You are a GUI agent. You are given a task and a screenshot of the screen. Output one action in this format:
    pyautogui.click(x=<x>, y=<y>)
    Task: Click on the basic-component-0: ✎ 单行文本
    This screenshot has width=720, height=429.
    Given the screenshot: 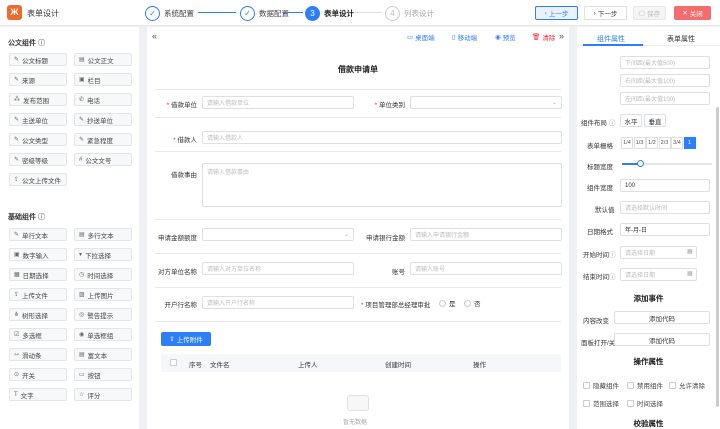 What is the action you would take?
    pyautogui.click(x=38, y=234)
    